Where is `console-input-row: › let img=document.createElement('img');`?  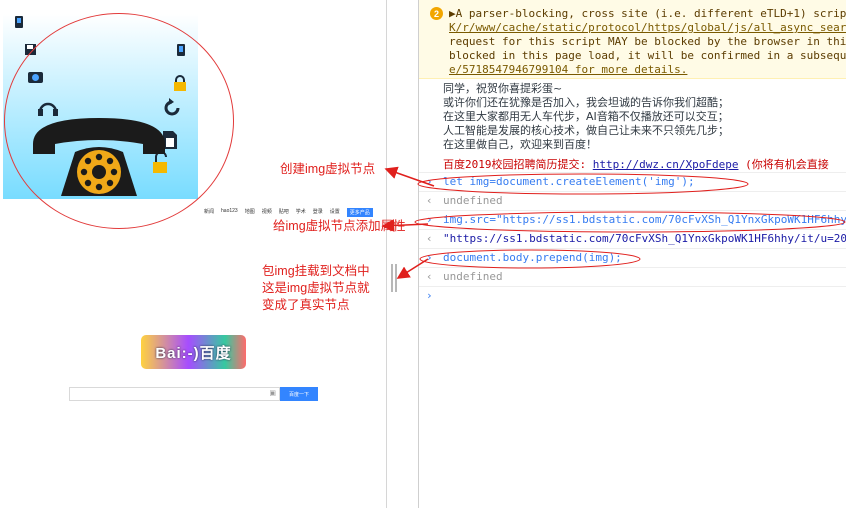 console-input-row: › let img=document.createElement('img'); is located at coordinates (632, 182).